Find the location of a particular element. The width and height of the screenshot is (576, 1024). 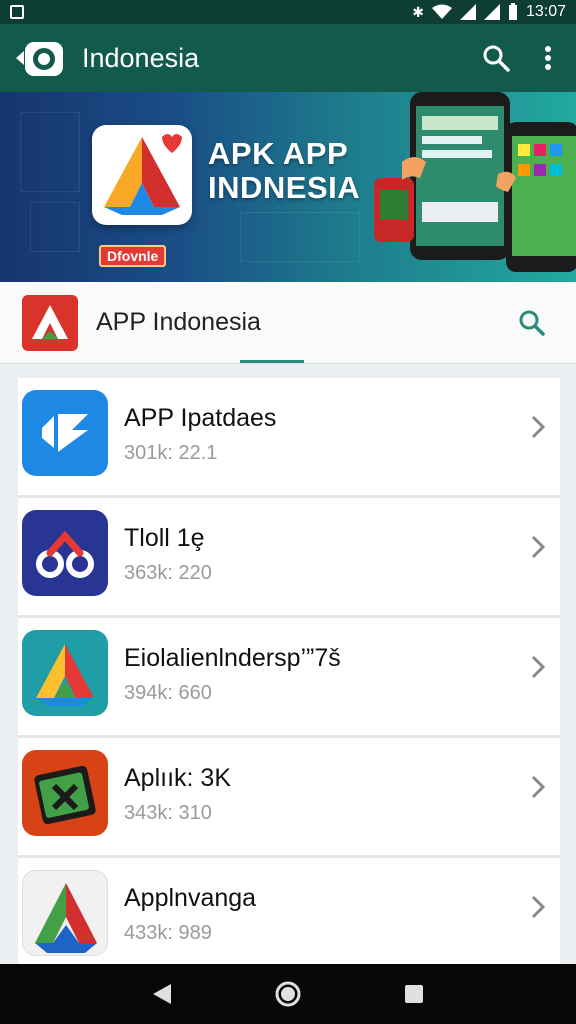

app-meta: 301k: 22.1 is located at coordinates (171, 453).